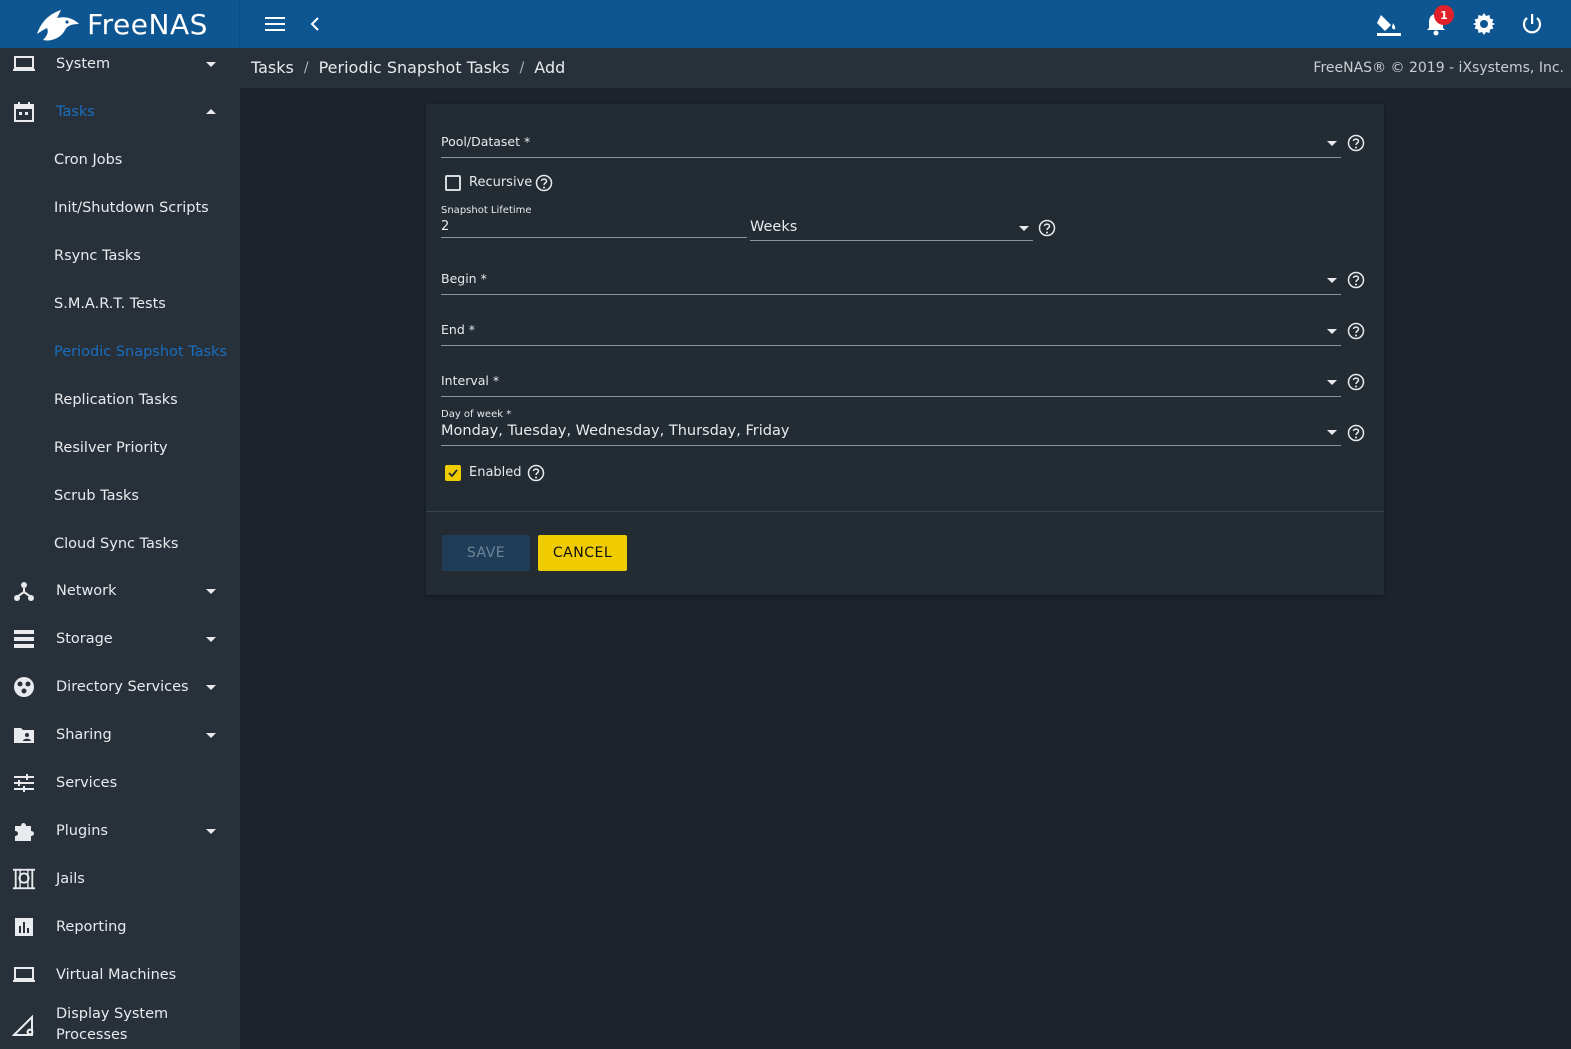  What do you see at coordinates (486, 141) in the screenshot?
I see `pool-dataset-label: Pool/Dataset *` at bounding box center [486, 141].